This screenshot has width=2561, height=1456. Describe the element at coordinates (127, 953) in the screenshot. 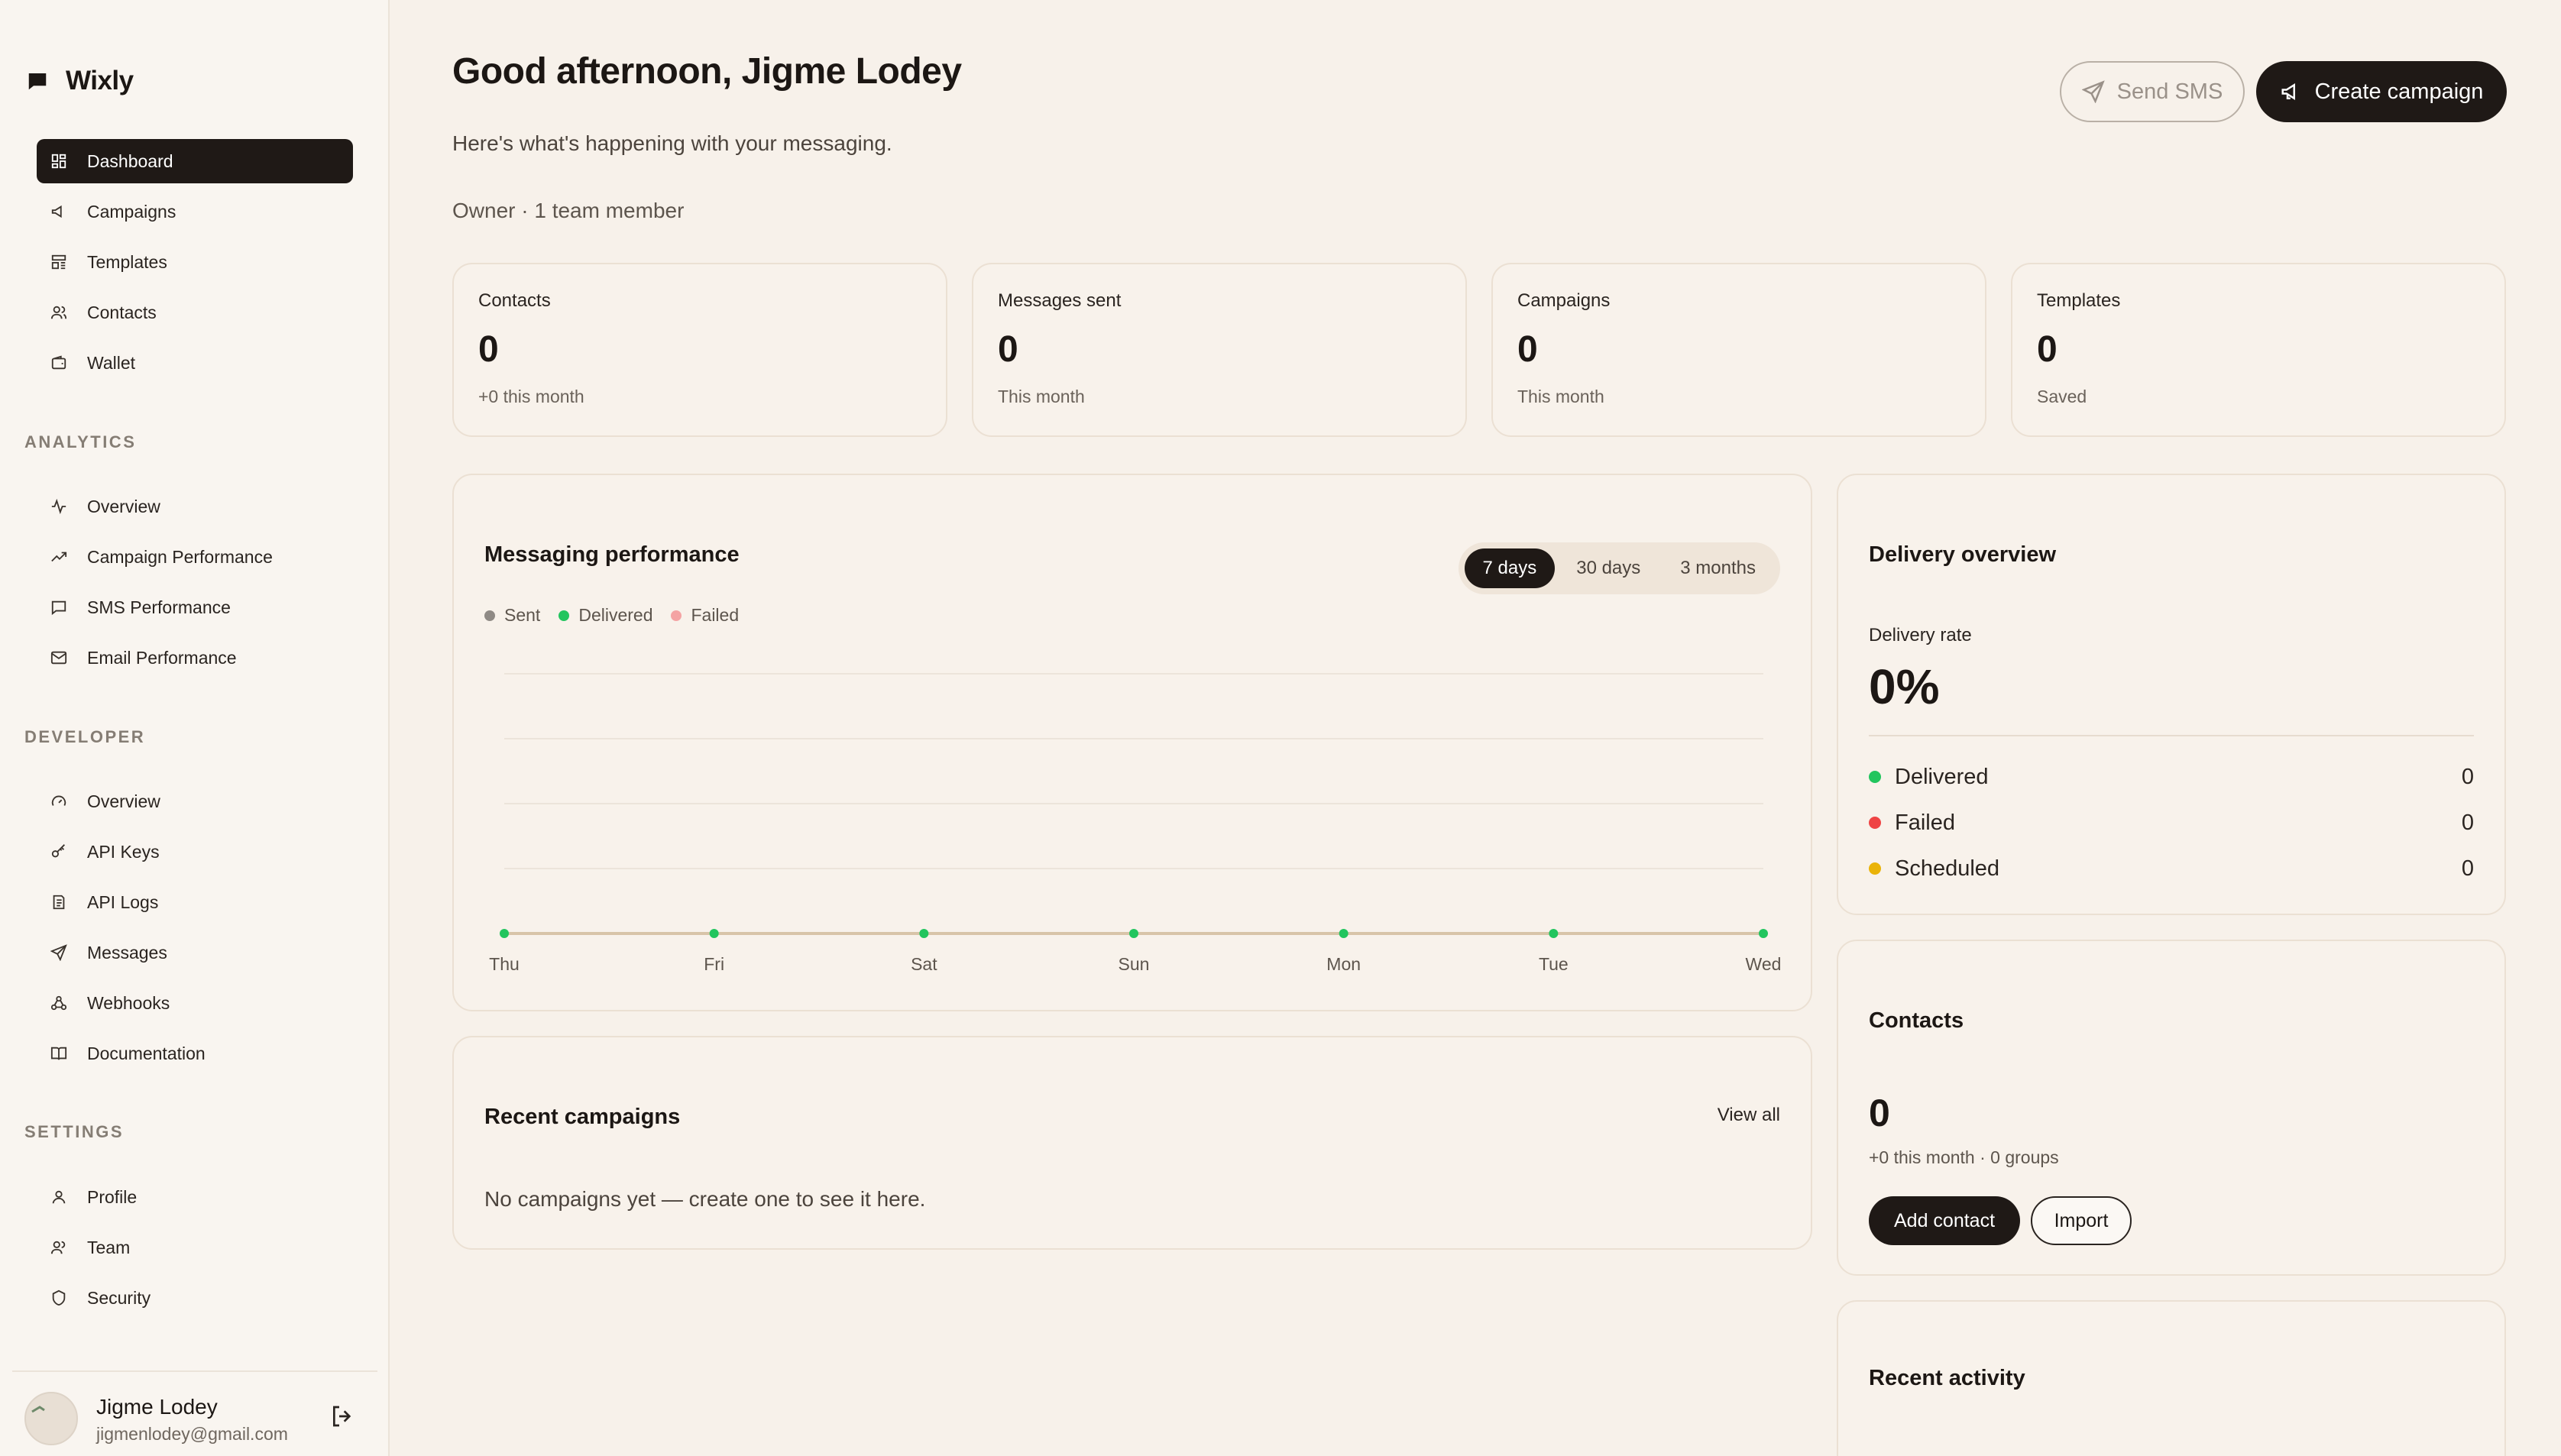

I see `sidebar-item-label: Messages` at that location.